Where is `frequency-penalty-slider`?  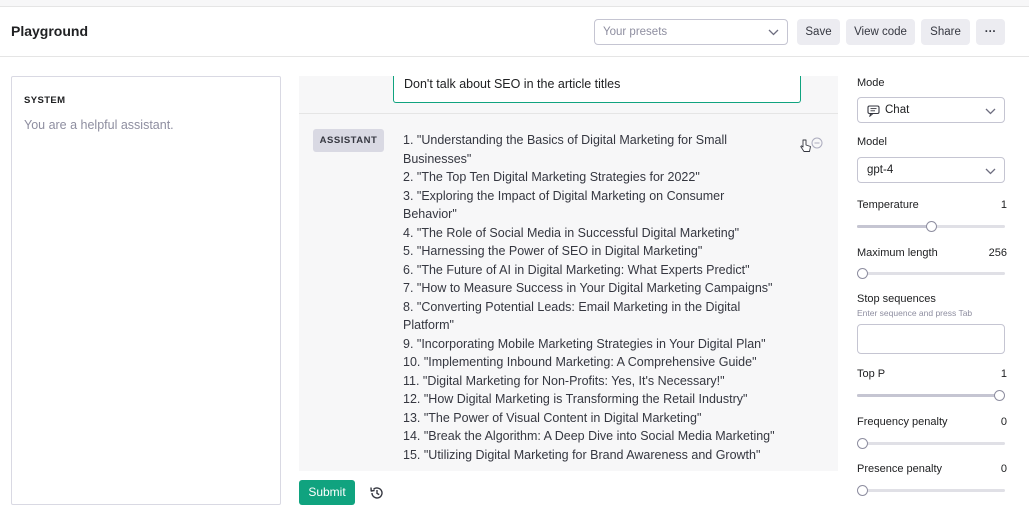 frequency-penalty-slider is located at coordinates (931, 443).